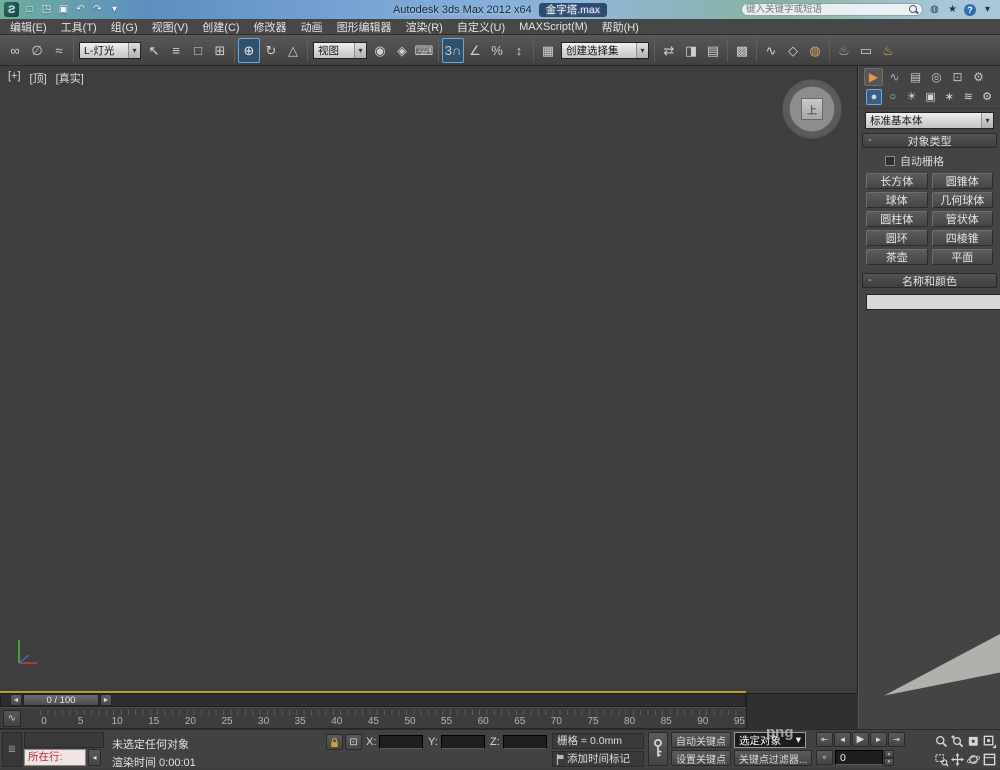 Image resolution: width=1000 pixels, height=770 pixels. I want to click on select-and-scale-button: △, so click(293, 50).